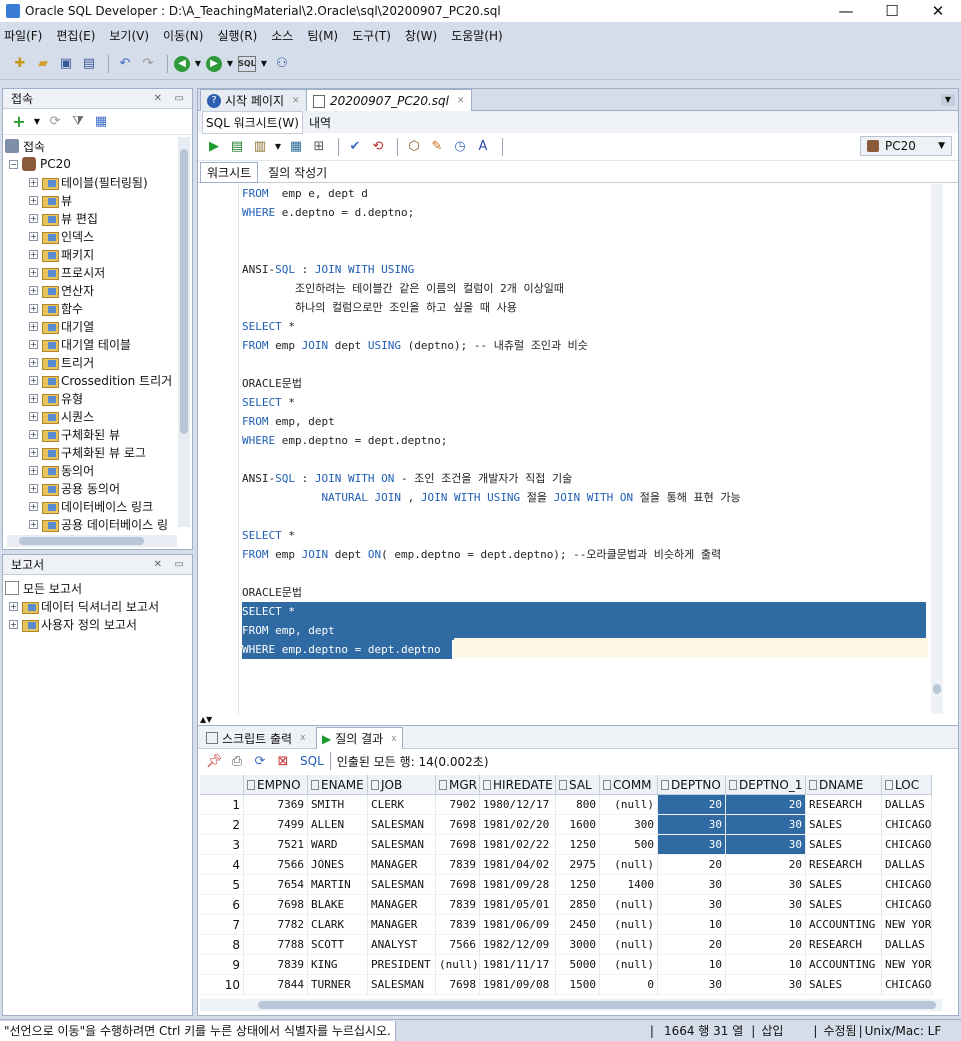 The height and width of the screenshot is (1041, 961). I want to click on menu-team: 팀(M), so click(322, 35).